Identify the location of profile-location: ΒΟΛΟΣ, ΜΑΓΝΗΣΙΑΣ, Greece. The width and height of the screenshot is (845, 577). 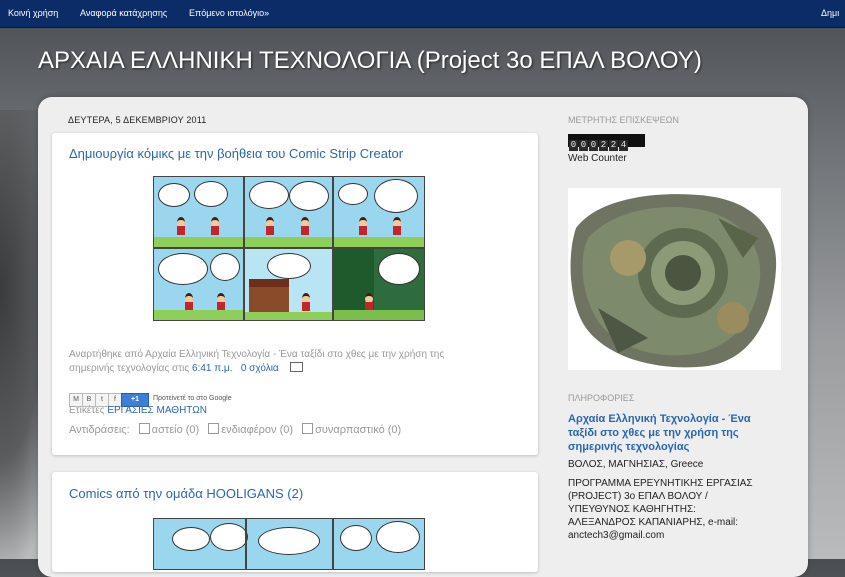
(636, 464).